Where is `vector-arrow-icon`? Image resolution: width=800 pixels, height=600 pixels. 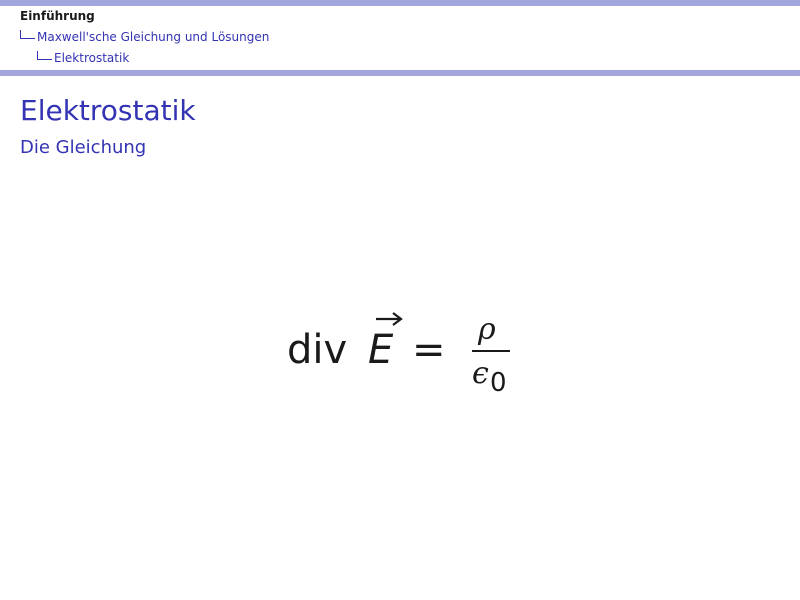
vector-arrow-icon is located at coordinates (389, 319).